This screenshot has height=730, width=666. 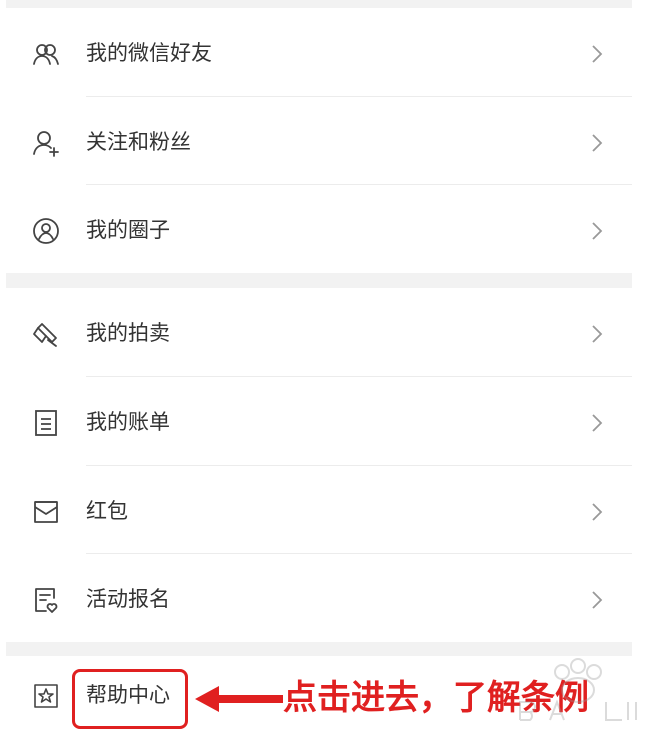 What do you see at coordinates (319, 510) in the screenshot?
I see `menu-item-red-packet: 红包` at bounding box center [319, 510].